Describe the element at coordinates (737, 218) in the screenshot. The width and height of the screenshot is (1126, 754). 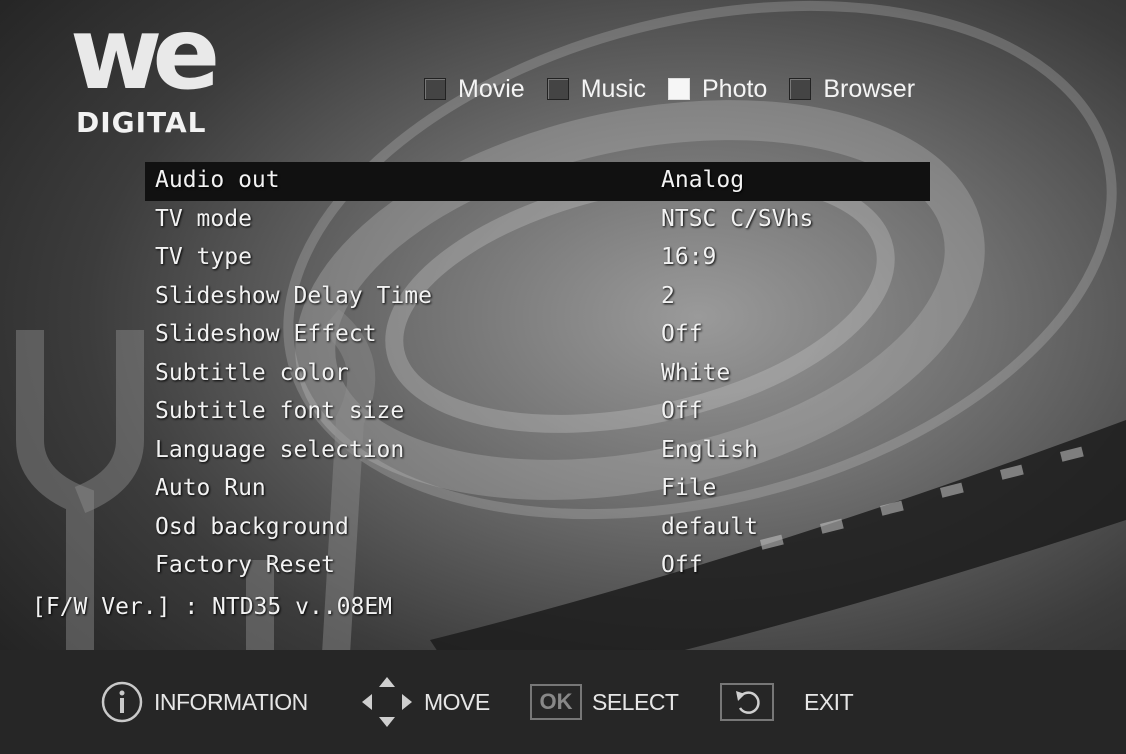
I see `setting-value: NTSC C/SVhs` at that location.